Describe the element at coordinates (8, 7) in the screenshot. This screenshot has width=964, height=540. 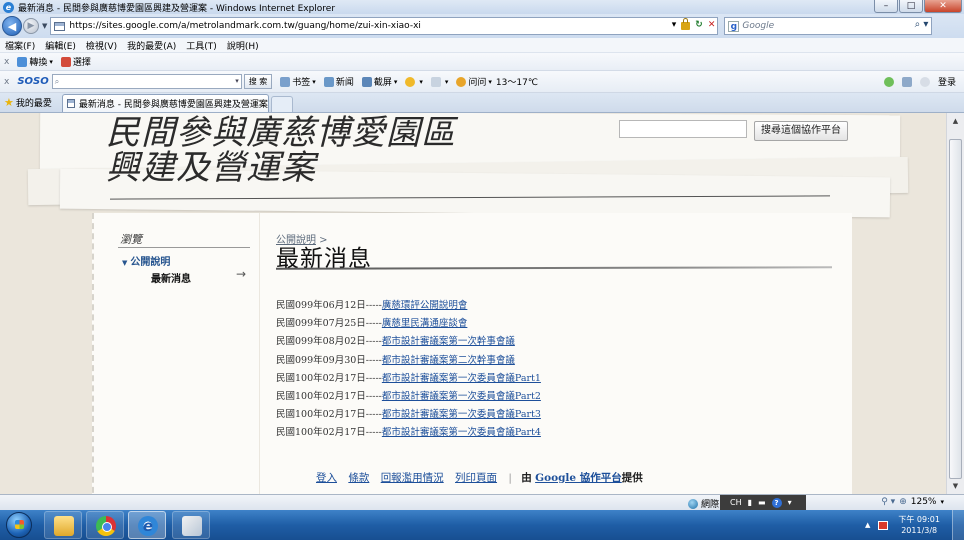
I see `ie-icon: e` at that location.